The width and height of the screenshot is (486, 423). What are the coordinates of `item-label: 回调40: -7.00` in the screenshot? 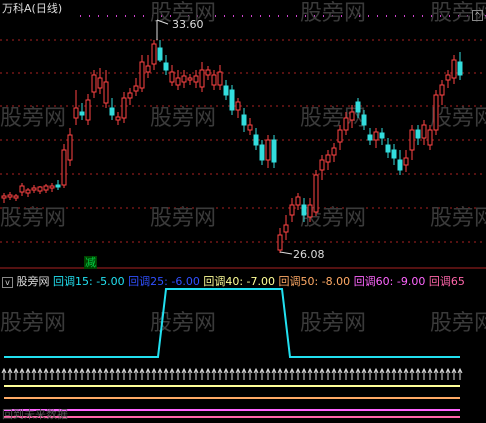 It's located at (239, 281).